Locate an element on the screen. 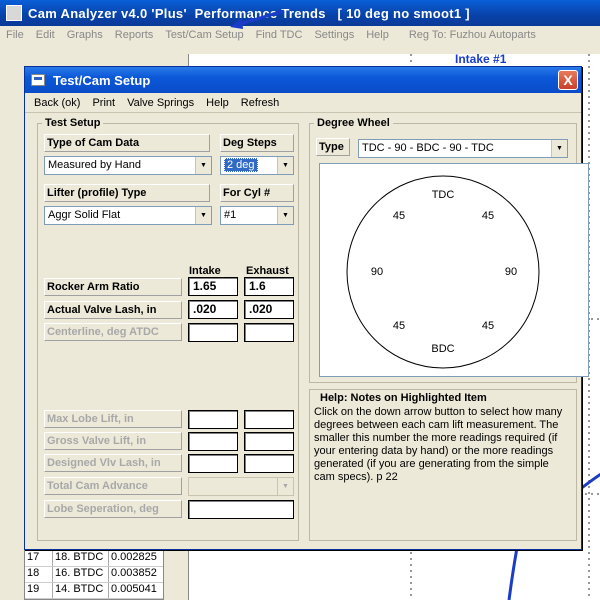 This screenshot has height=600, width=600. deg-steps-select: 2 deg ▼ is located at coordinates (257, 165).